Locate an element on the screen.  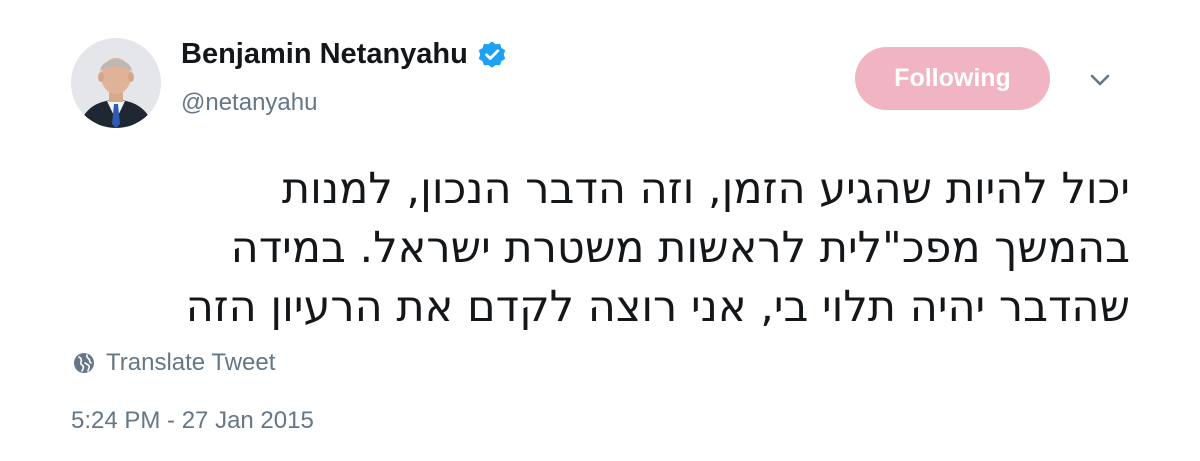
tweet-timestamp: 5:24 PM - 27 Jan 2015 is located at coordinates (192, 421).